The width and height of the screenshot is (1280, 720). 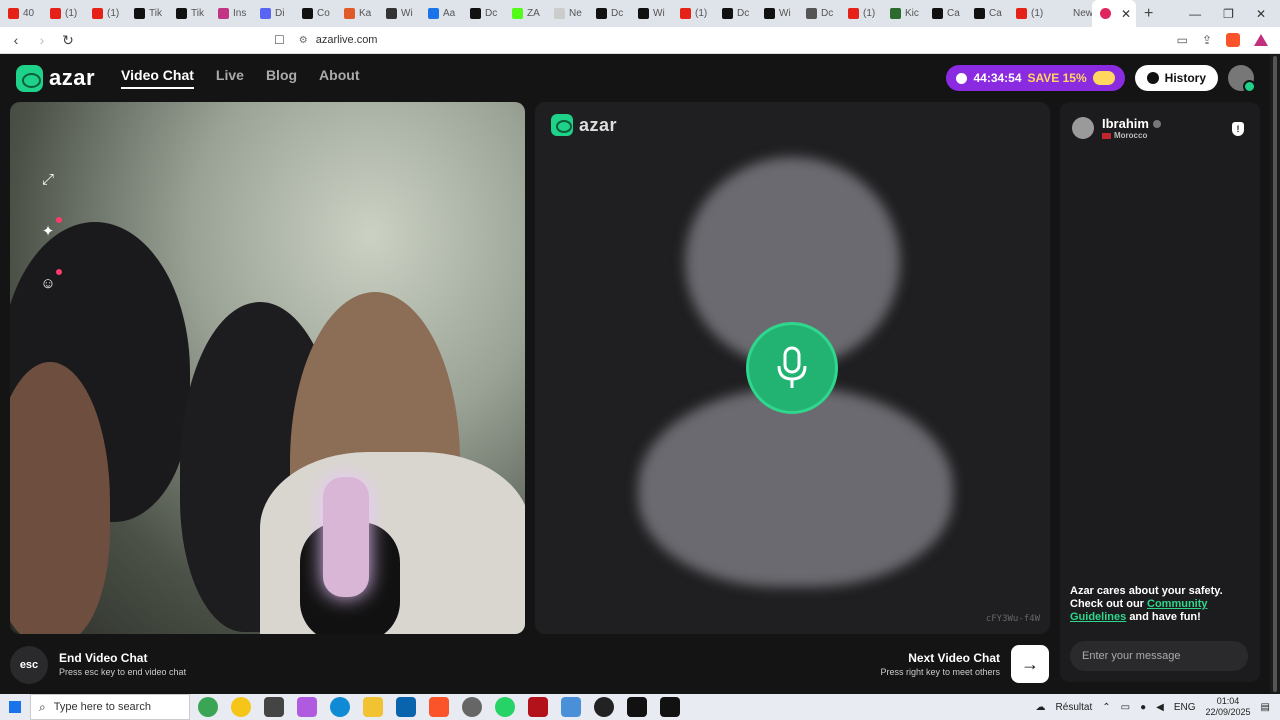 What do you see at coordinates (307, 707) in the screenshot?
I see `copilot-icon` at bounding box center [307, 707].